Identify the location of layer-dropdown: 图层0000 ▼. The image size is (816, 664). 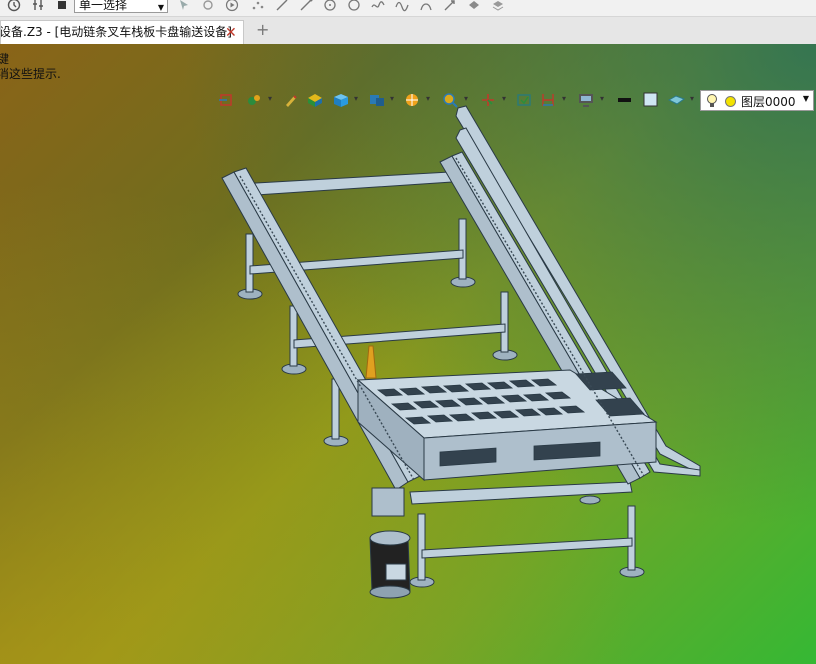
(757, 100).